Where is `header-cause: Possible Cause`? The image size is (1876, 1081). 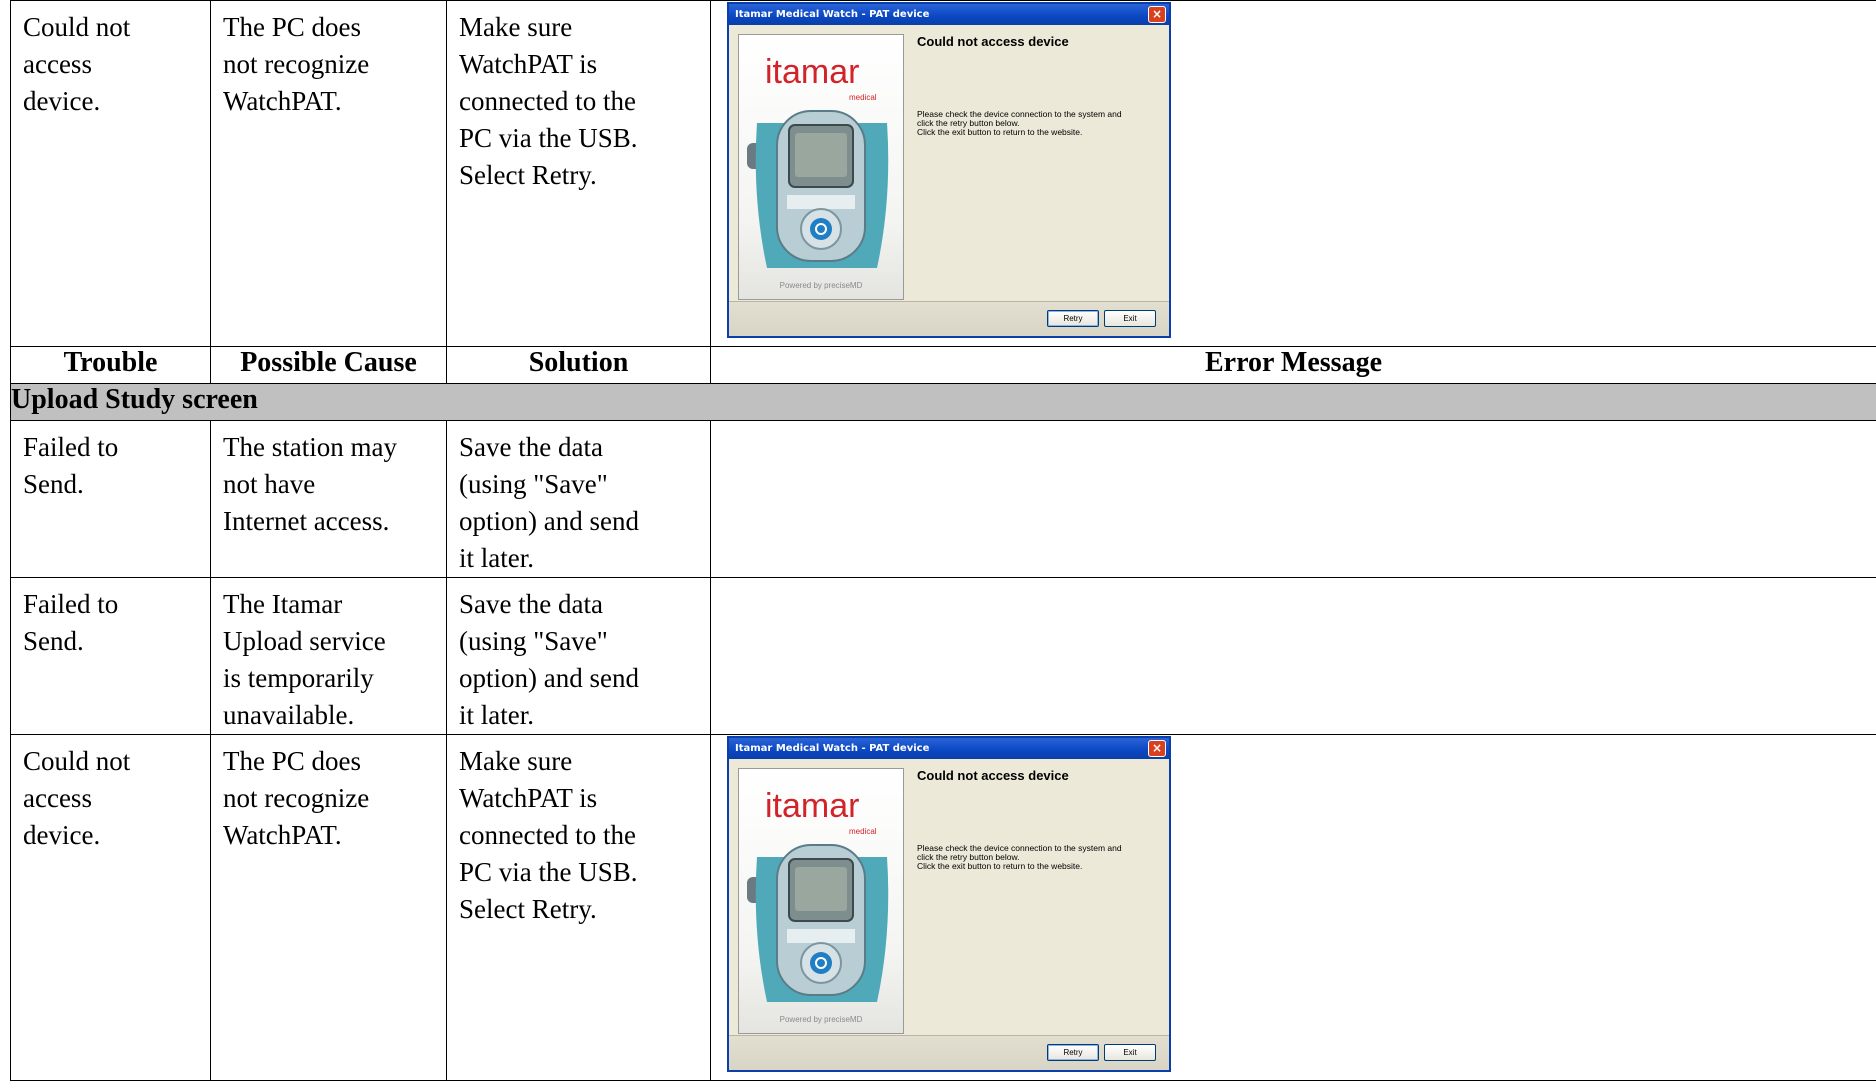
header-cause: Possible Cause is located at coordinates (329, 365).